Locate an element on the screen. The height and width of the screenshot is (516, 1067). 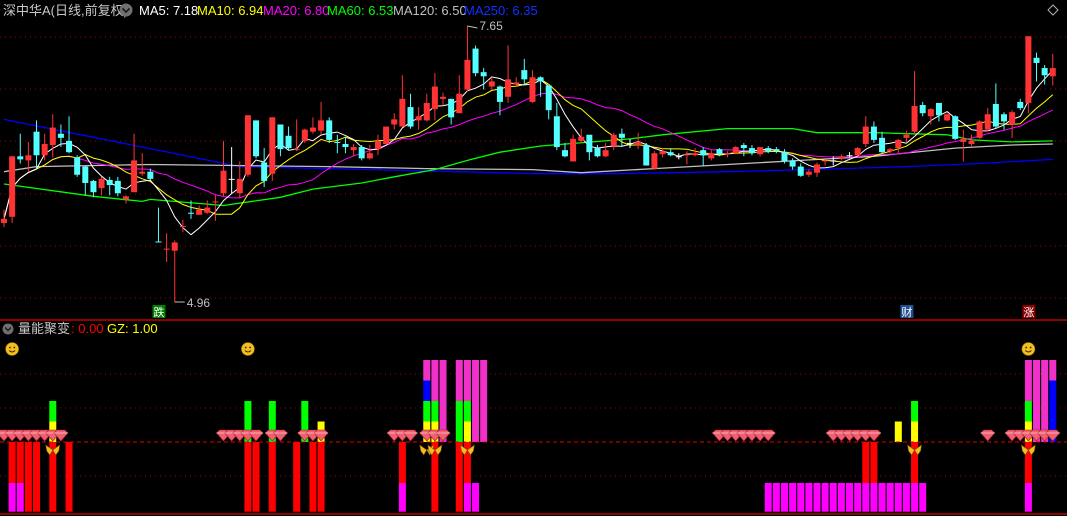
event-marker: 财 is located at coordinates (907, 312).